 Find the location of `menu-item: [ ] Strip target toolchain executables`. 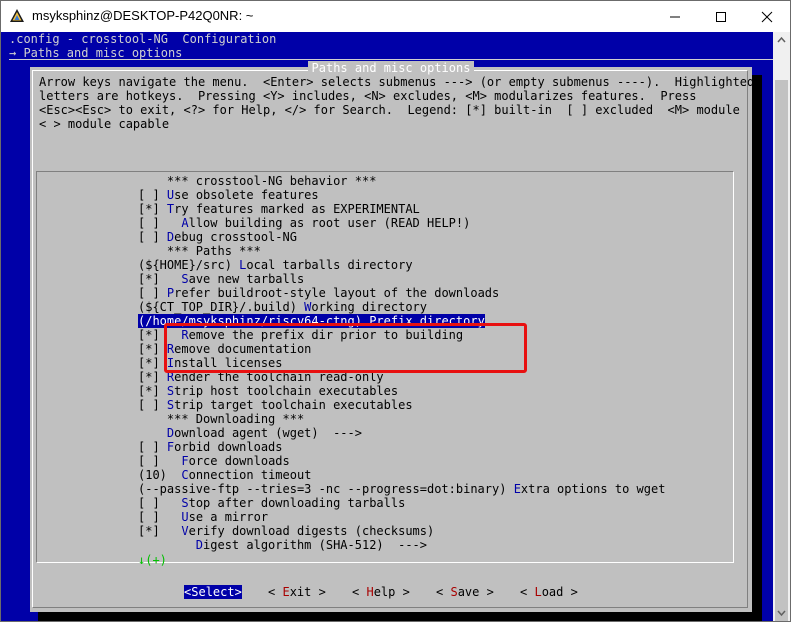

menu-item: [ ] Strip target toolchain executables is located at coordinates (275, 405).